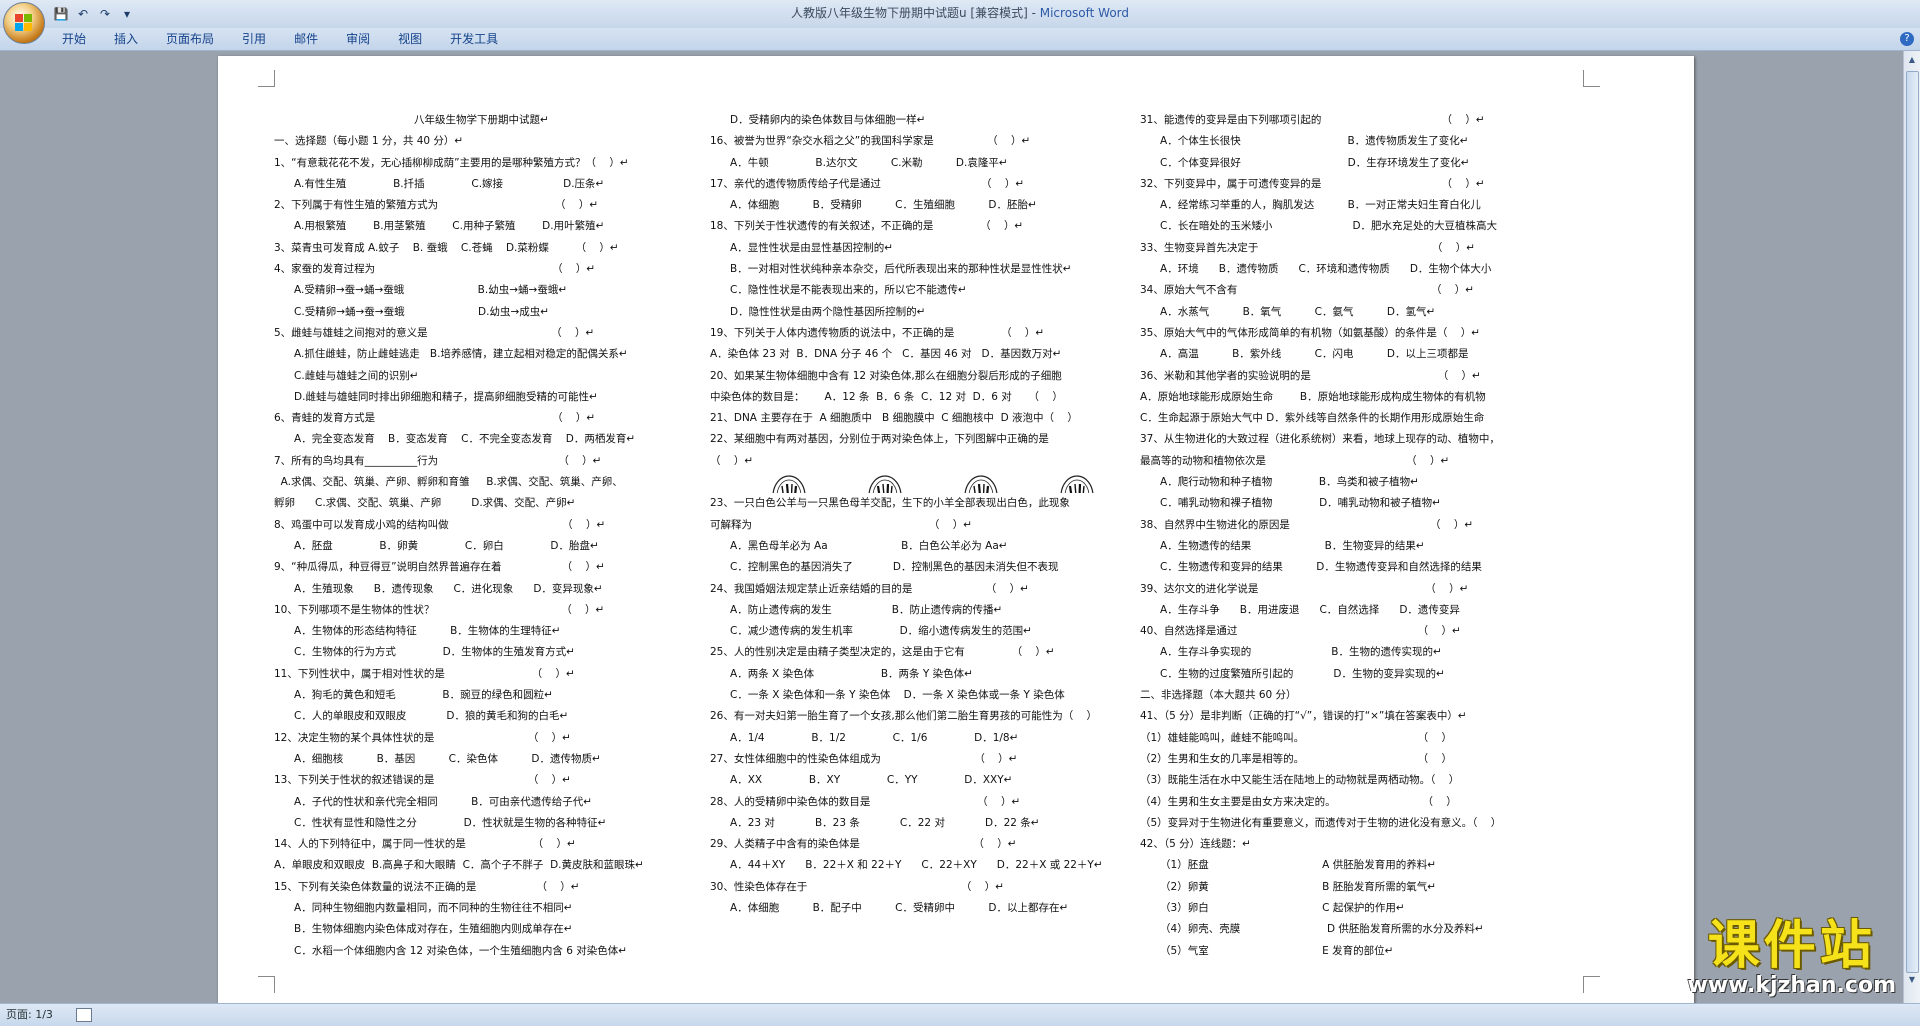 Image resolution: width=1920 pixels, height=1026 pixels. I want to click on document-line: C．水稻一个体细胞内含 12 对染色体，一个生殖细胞内含 6 对染色体↵, so click(451, 950).